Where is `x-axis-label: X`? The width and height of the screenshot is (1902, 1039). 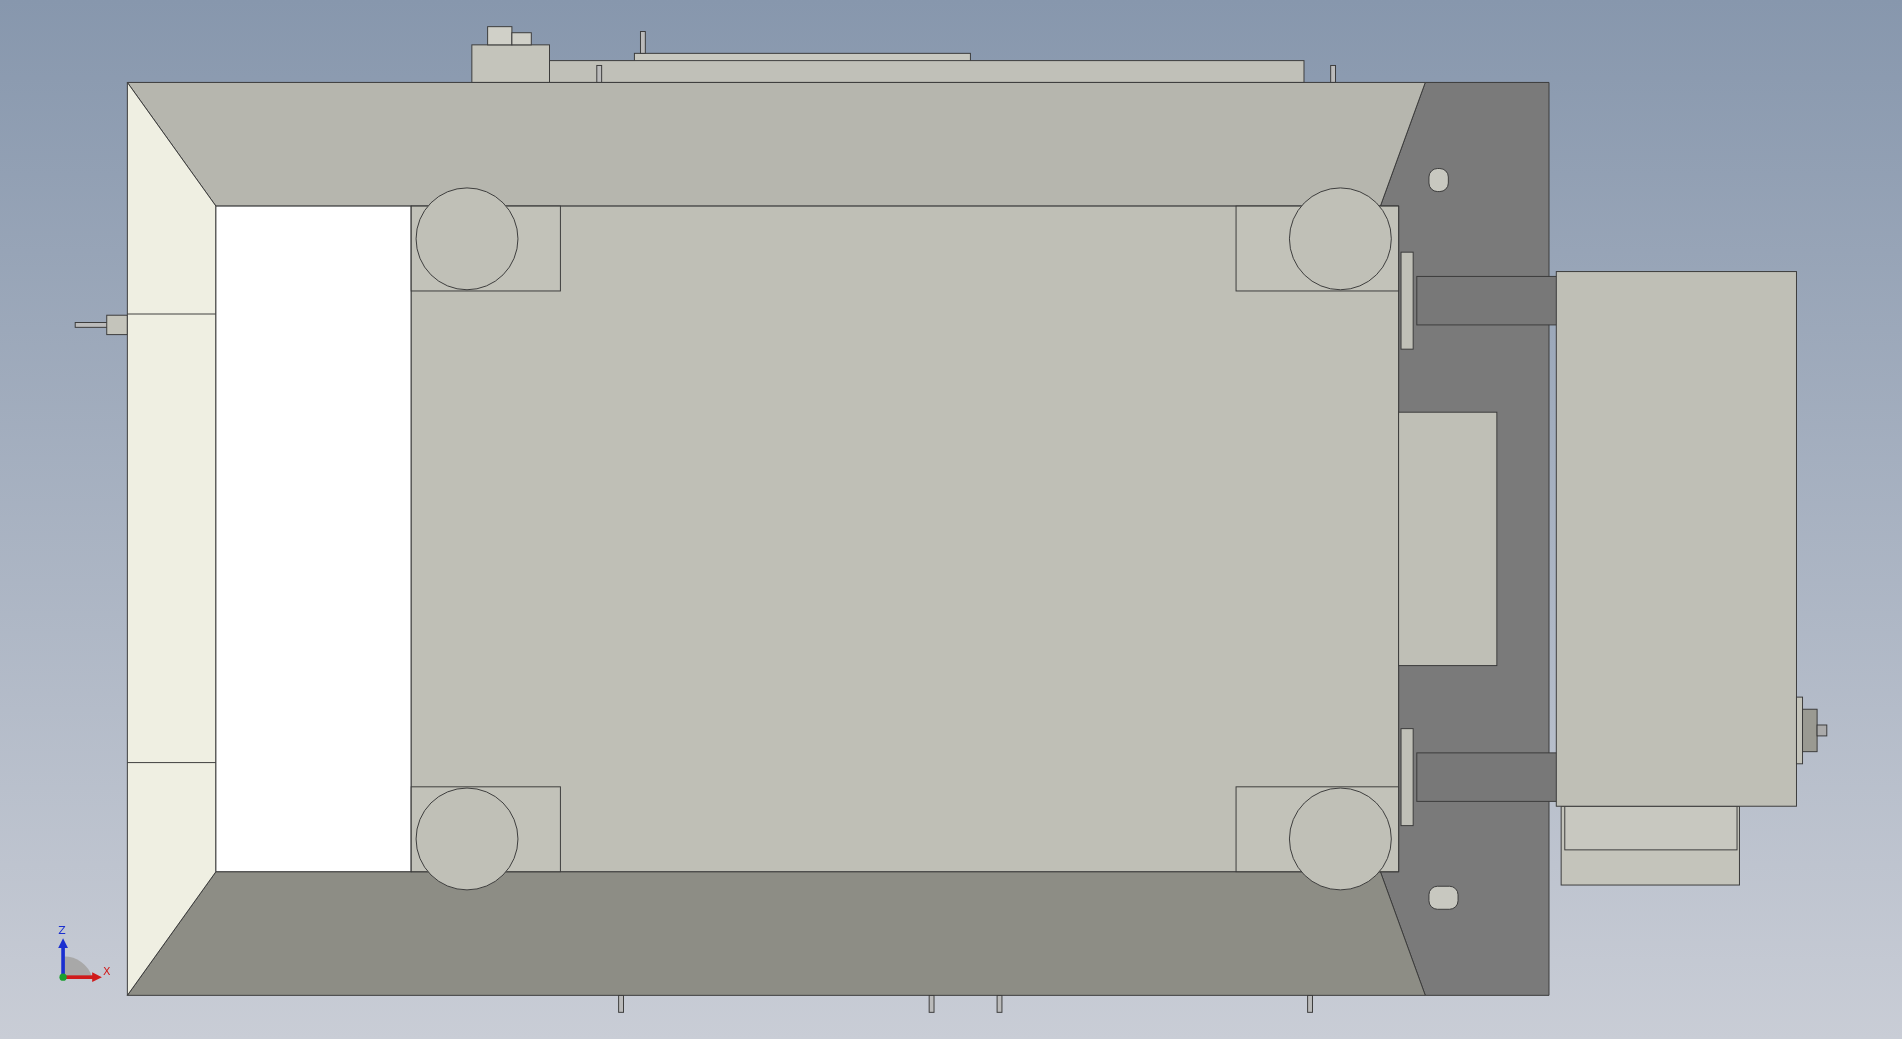
x-axis-label: X is located at coordinates (107, 971).